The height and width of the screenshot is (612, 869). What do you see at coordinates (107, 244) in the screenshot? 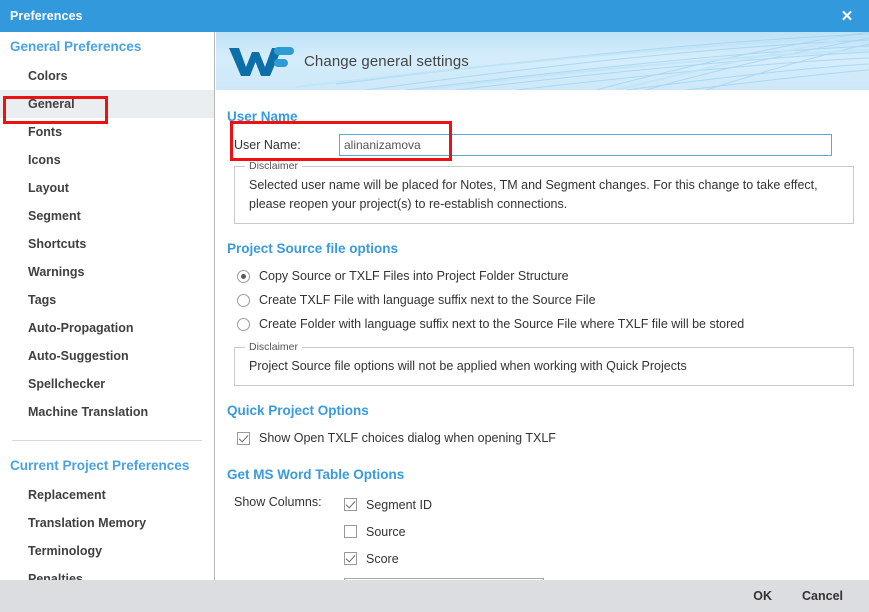
I see `sidebar-item-shortcuts: Shortcuts` at bounding box center [107, 244].